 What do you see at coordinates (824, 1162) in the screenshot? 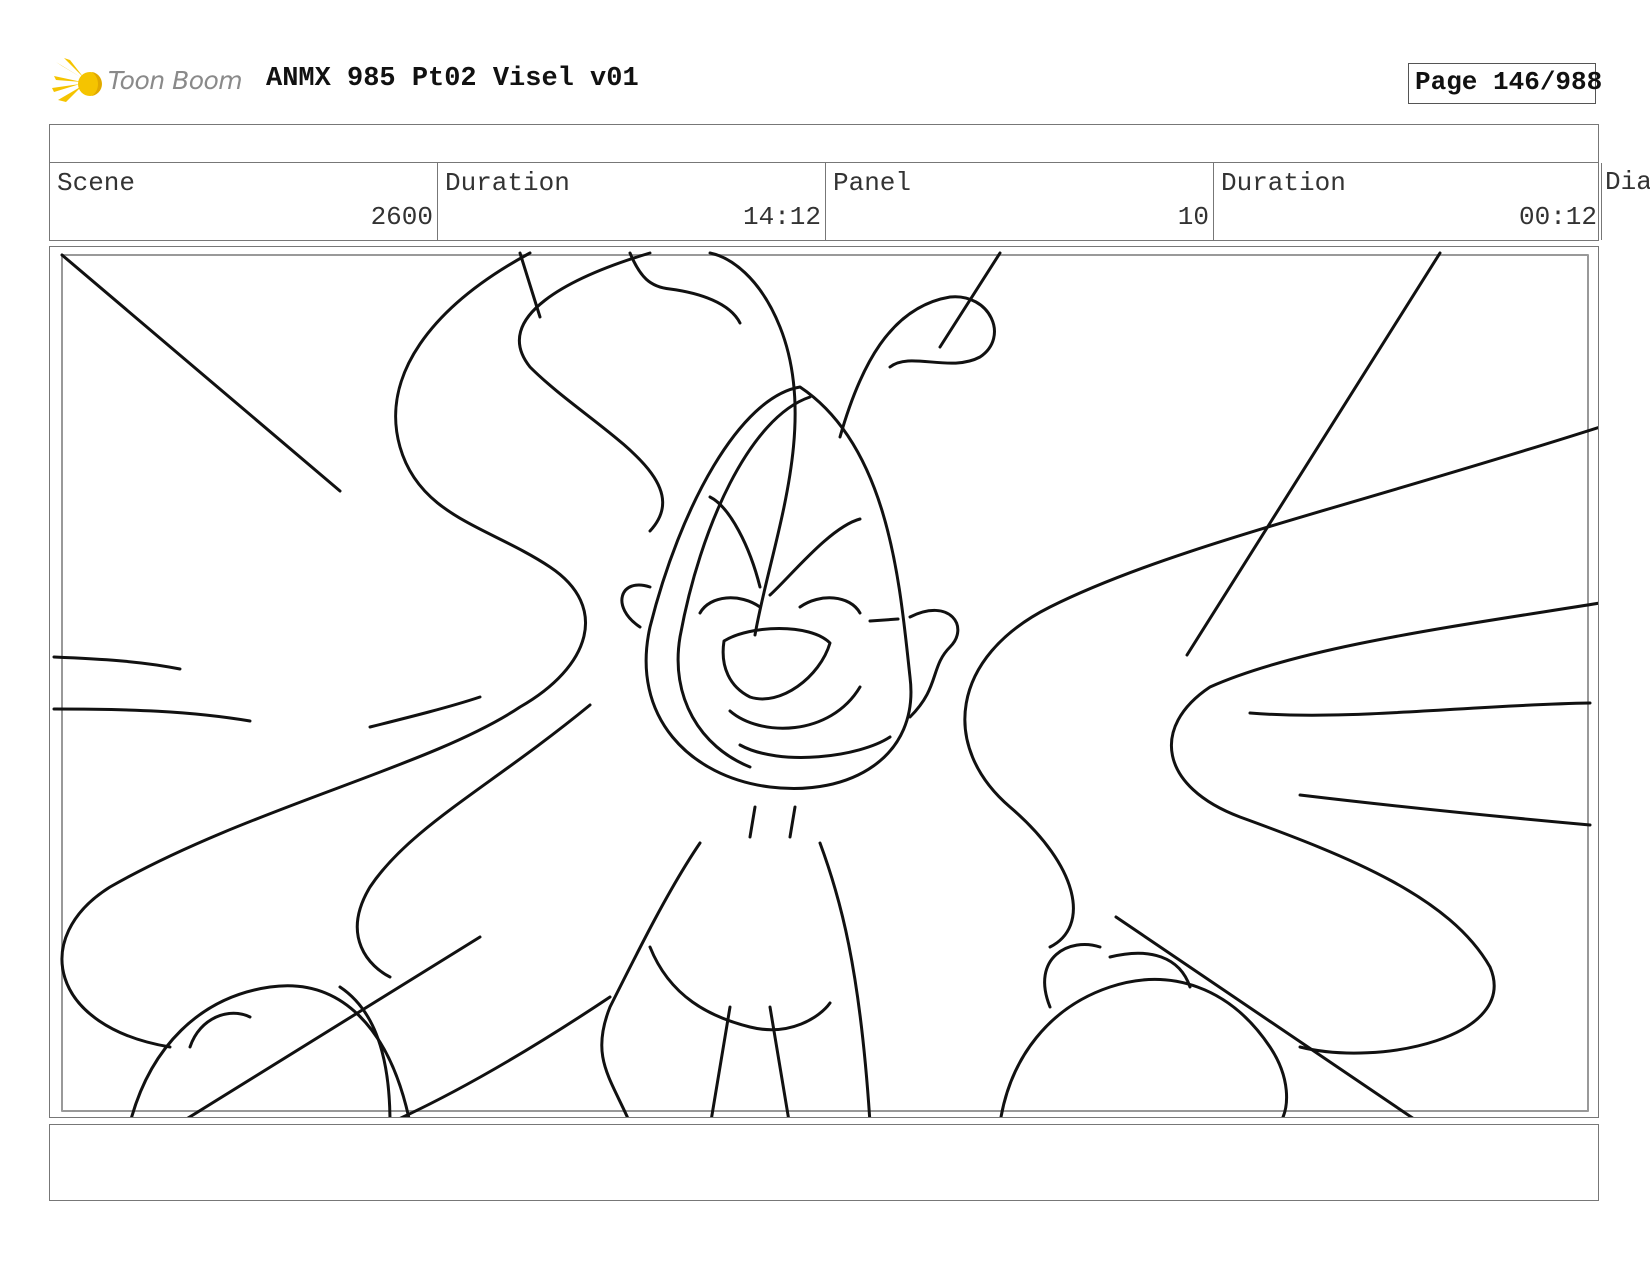
I see `dialog-notes-box` at bounding box center [824, 1162].